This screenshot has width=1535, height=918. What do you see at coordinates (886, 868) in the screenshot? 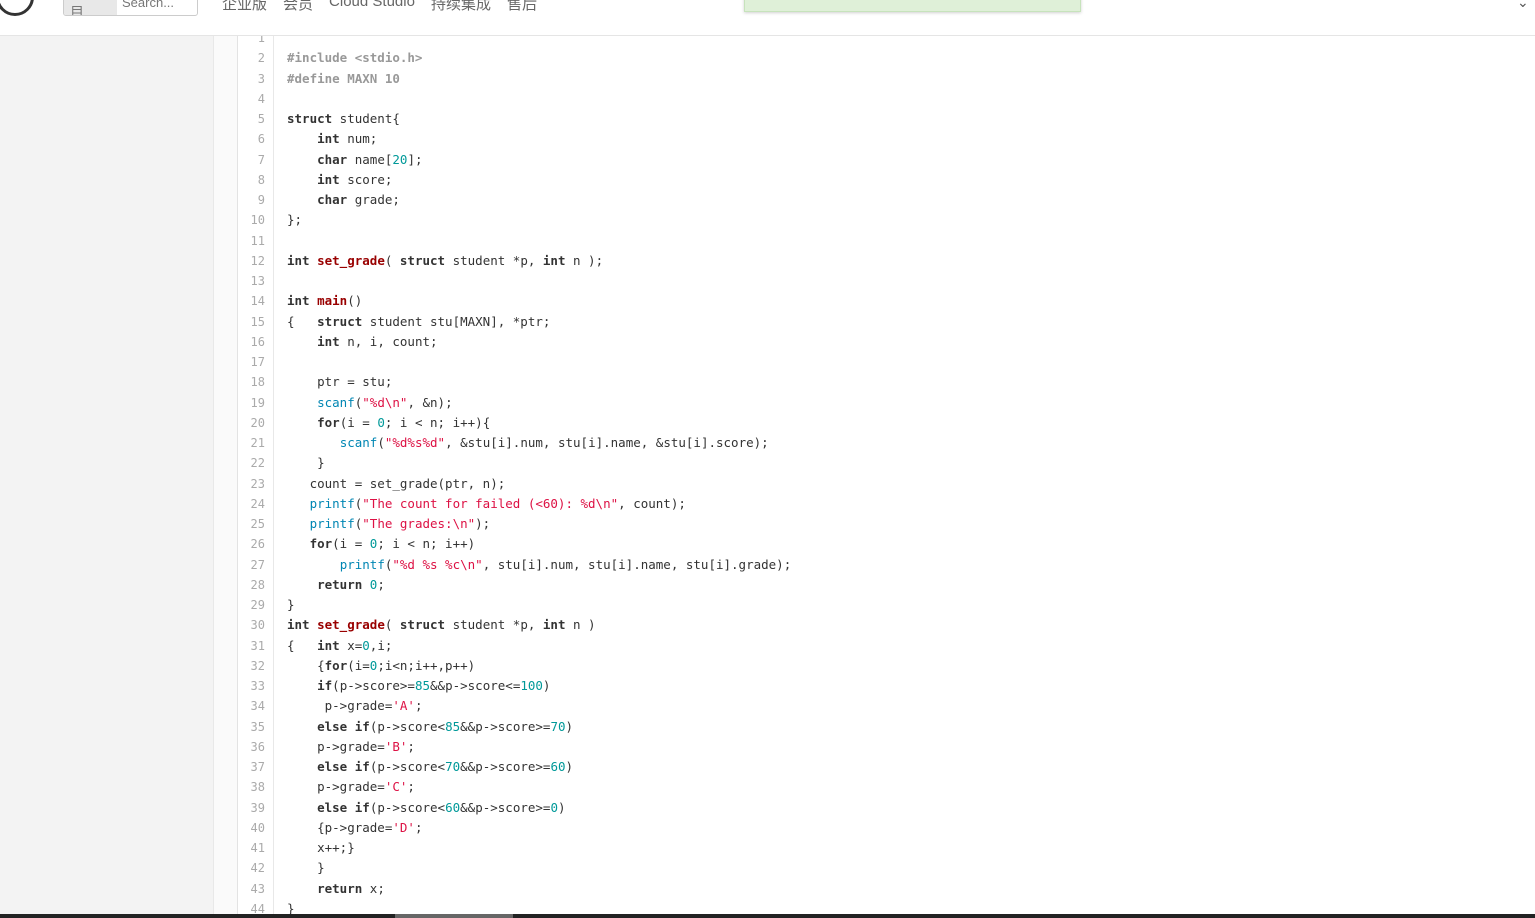
I see `code-line: 42 }` at bounding box center [886, 868].